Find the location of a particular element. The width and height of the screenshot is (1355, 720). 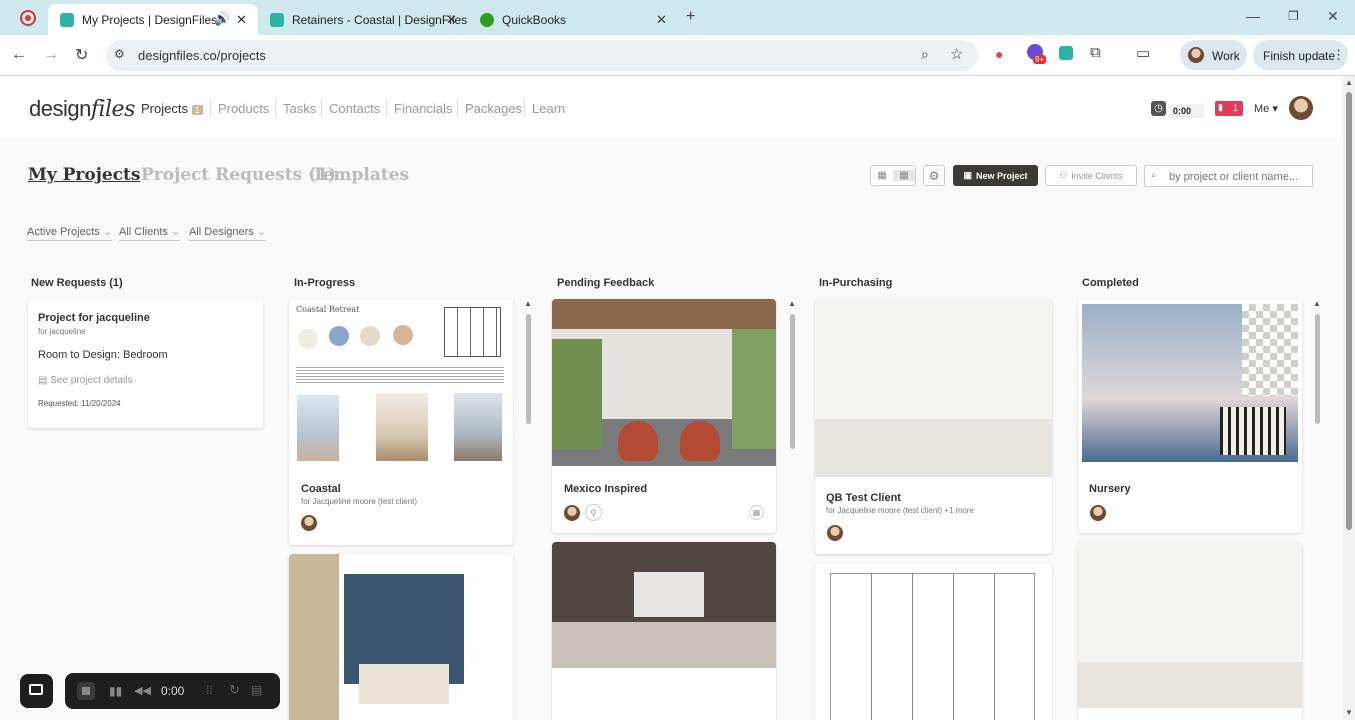

timer-icon: ◷ is located at coordinates (1158, 108).